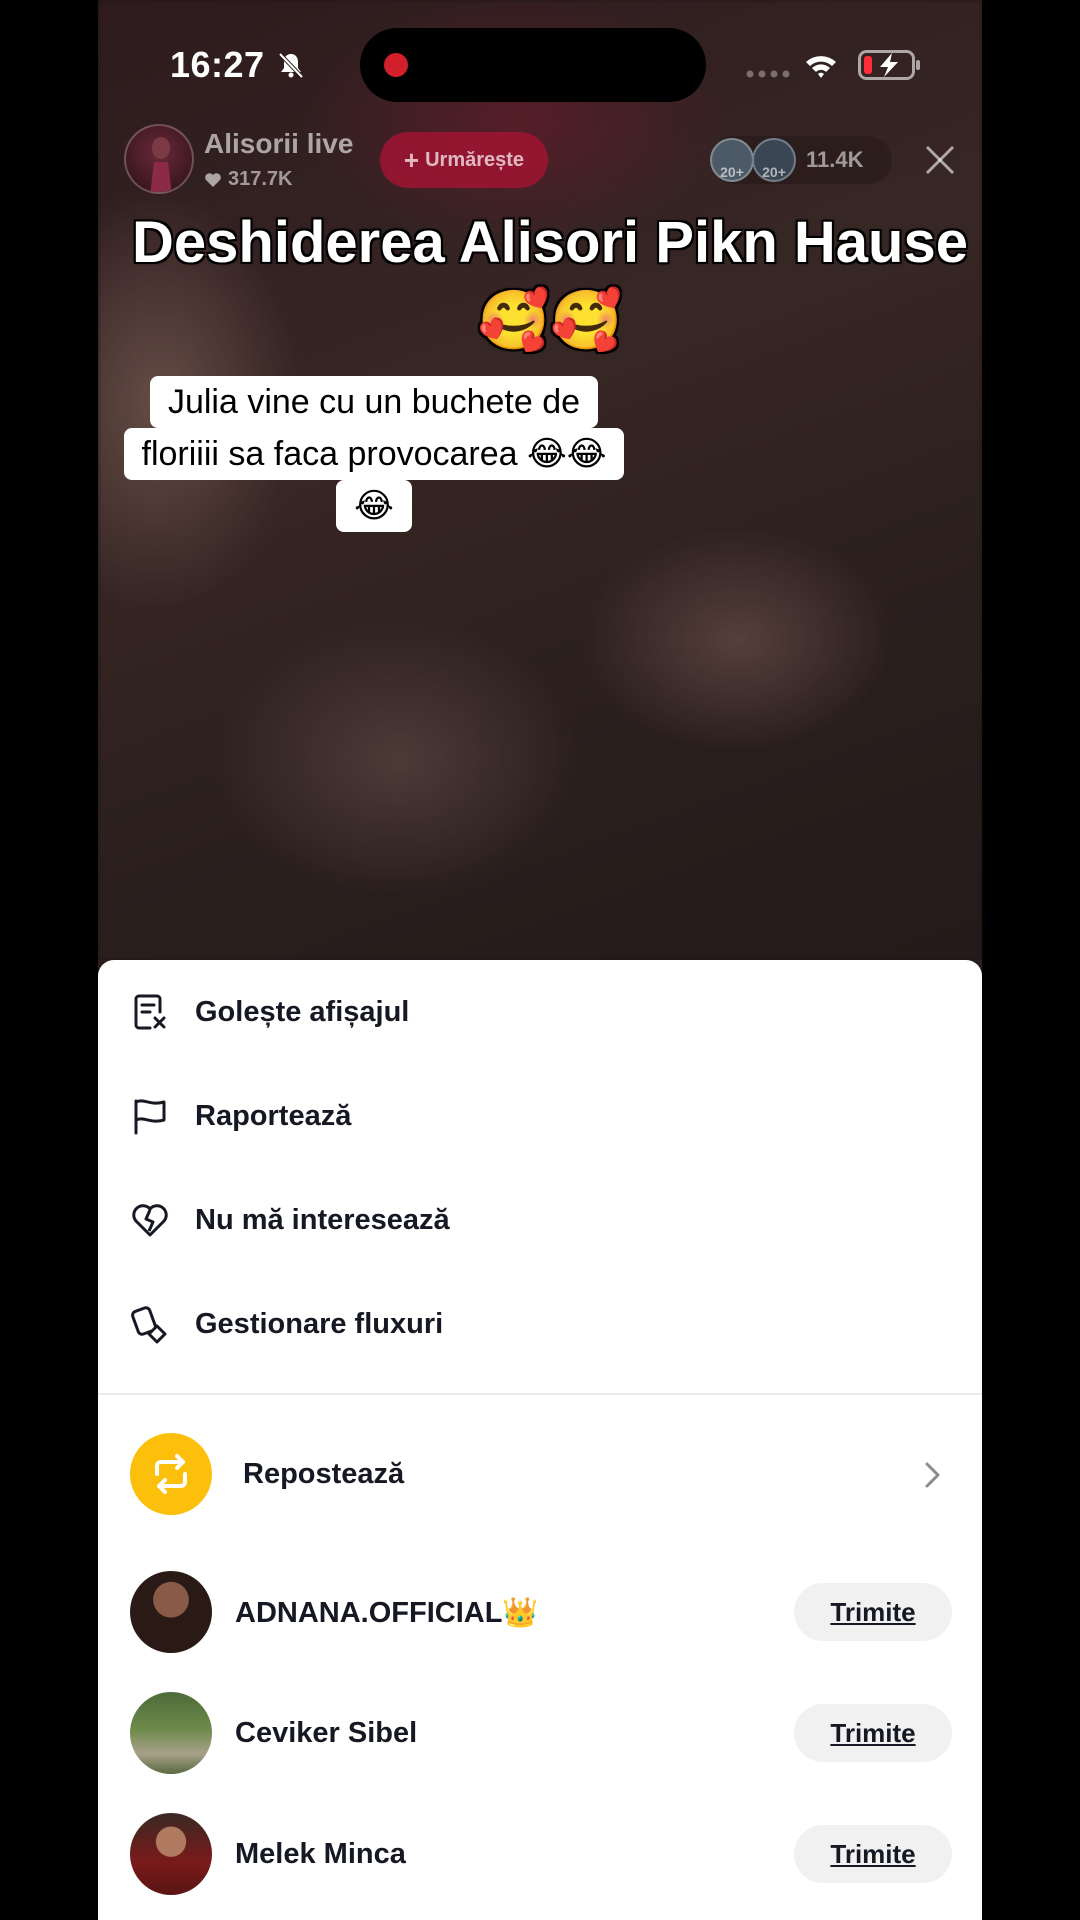  Describe the element at coordinates (932, 1475) in the screenshot. I see `chevron-right-icon` at that location.